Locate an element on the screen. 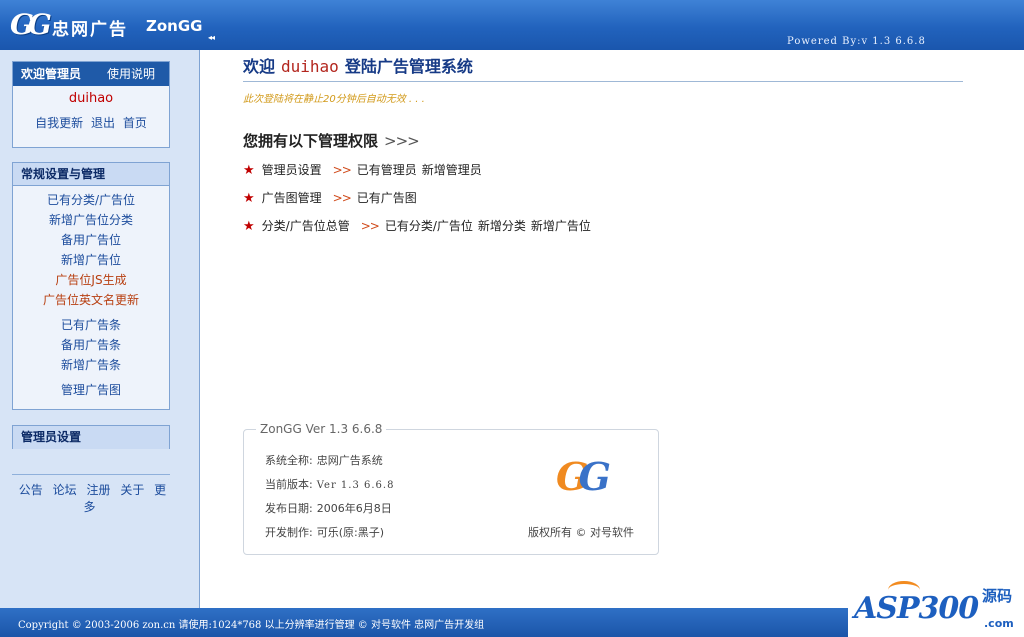 The height and width of the screenshot is (637, 1024). sidebar-item: 已有广告条 is located at coordinates (91, 325).